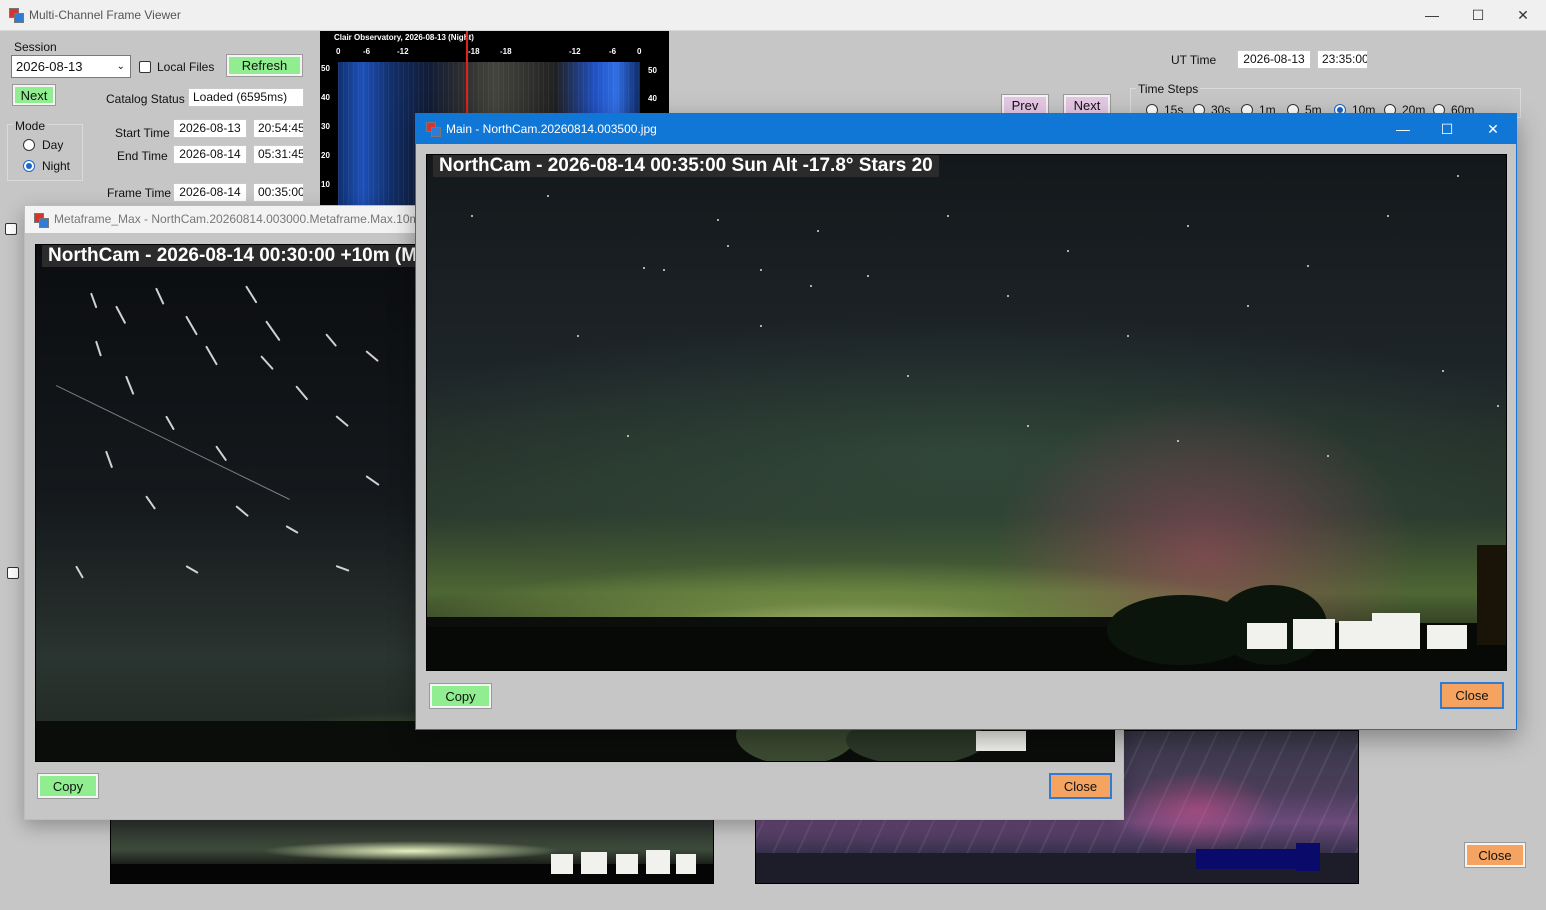  I want to click on end-time-field: 05:31:45, so click(278, 154).